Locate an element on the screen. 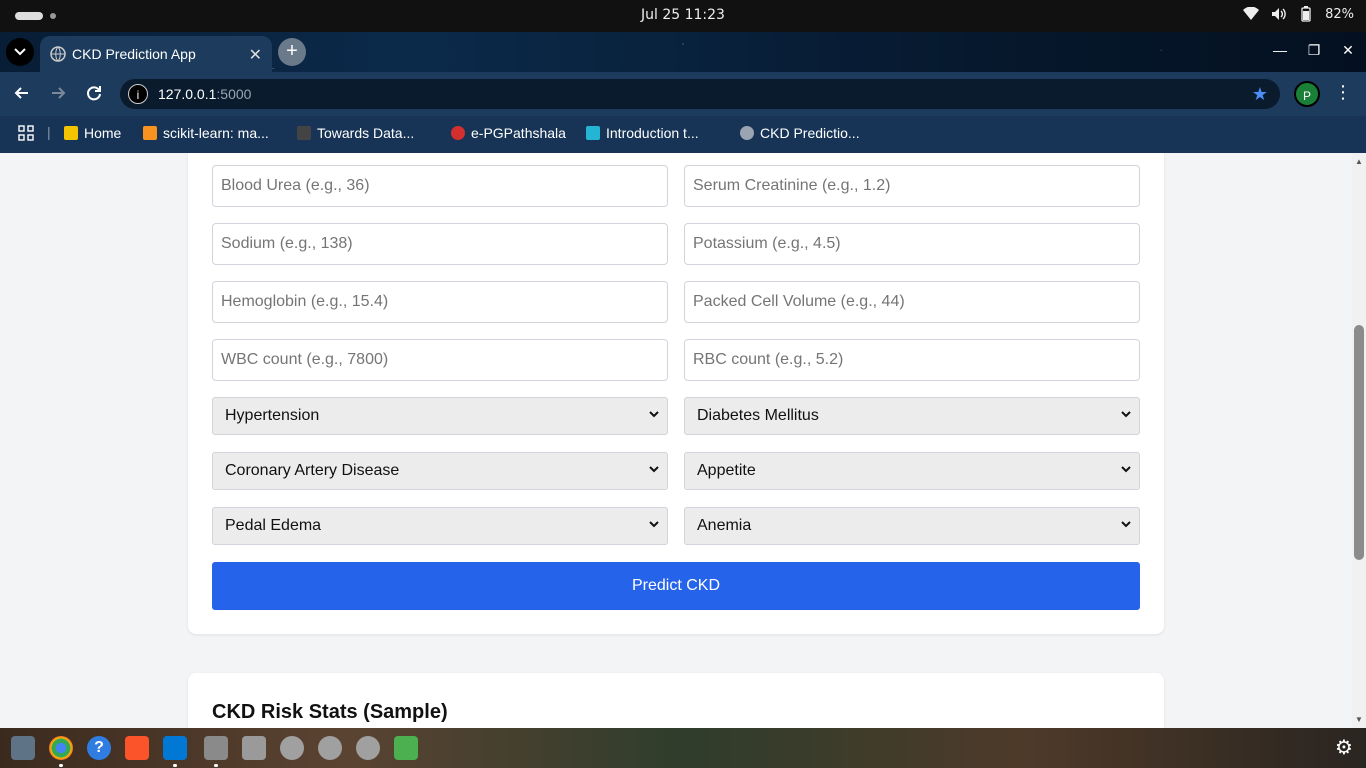 Image resolution: width=1366 pixels, height=768 pixels. close-window-icon: ✕ is located at coordinates (1348, 50).